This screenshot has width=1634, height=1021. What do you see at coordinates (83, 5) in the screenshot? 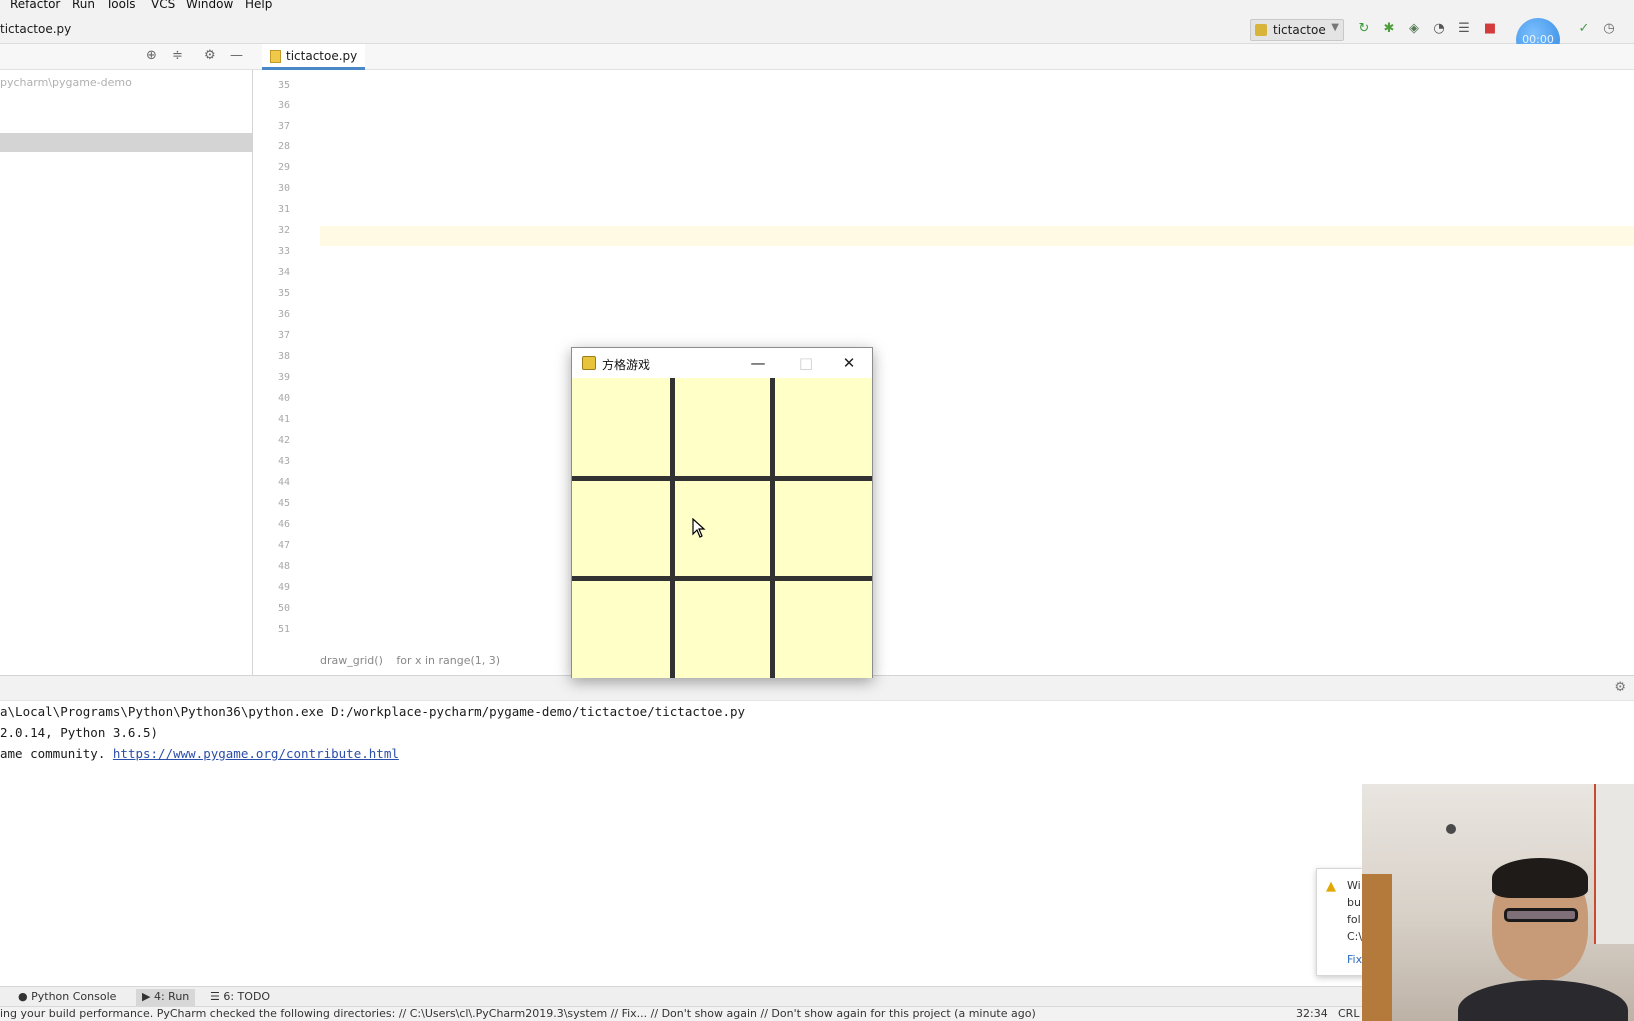
I see `menu-run: Run` at bounding box center [83, 5].